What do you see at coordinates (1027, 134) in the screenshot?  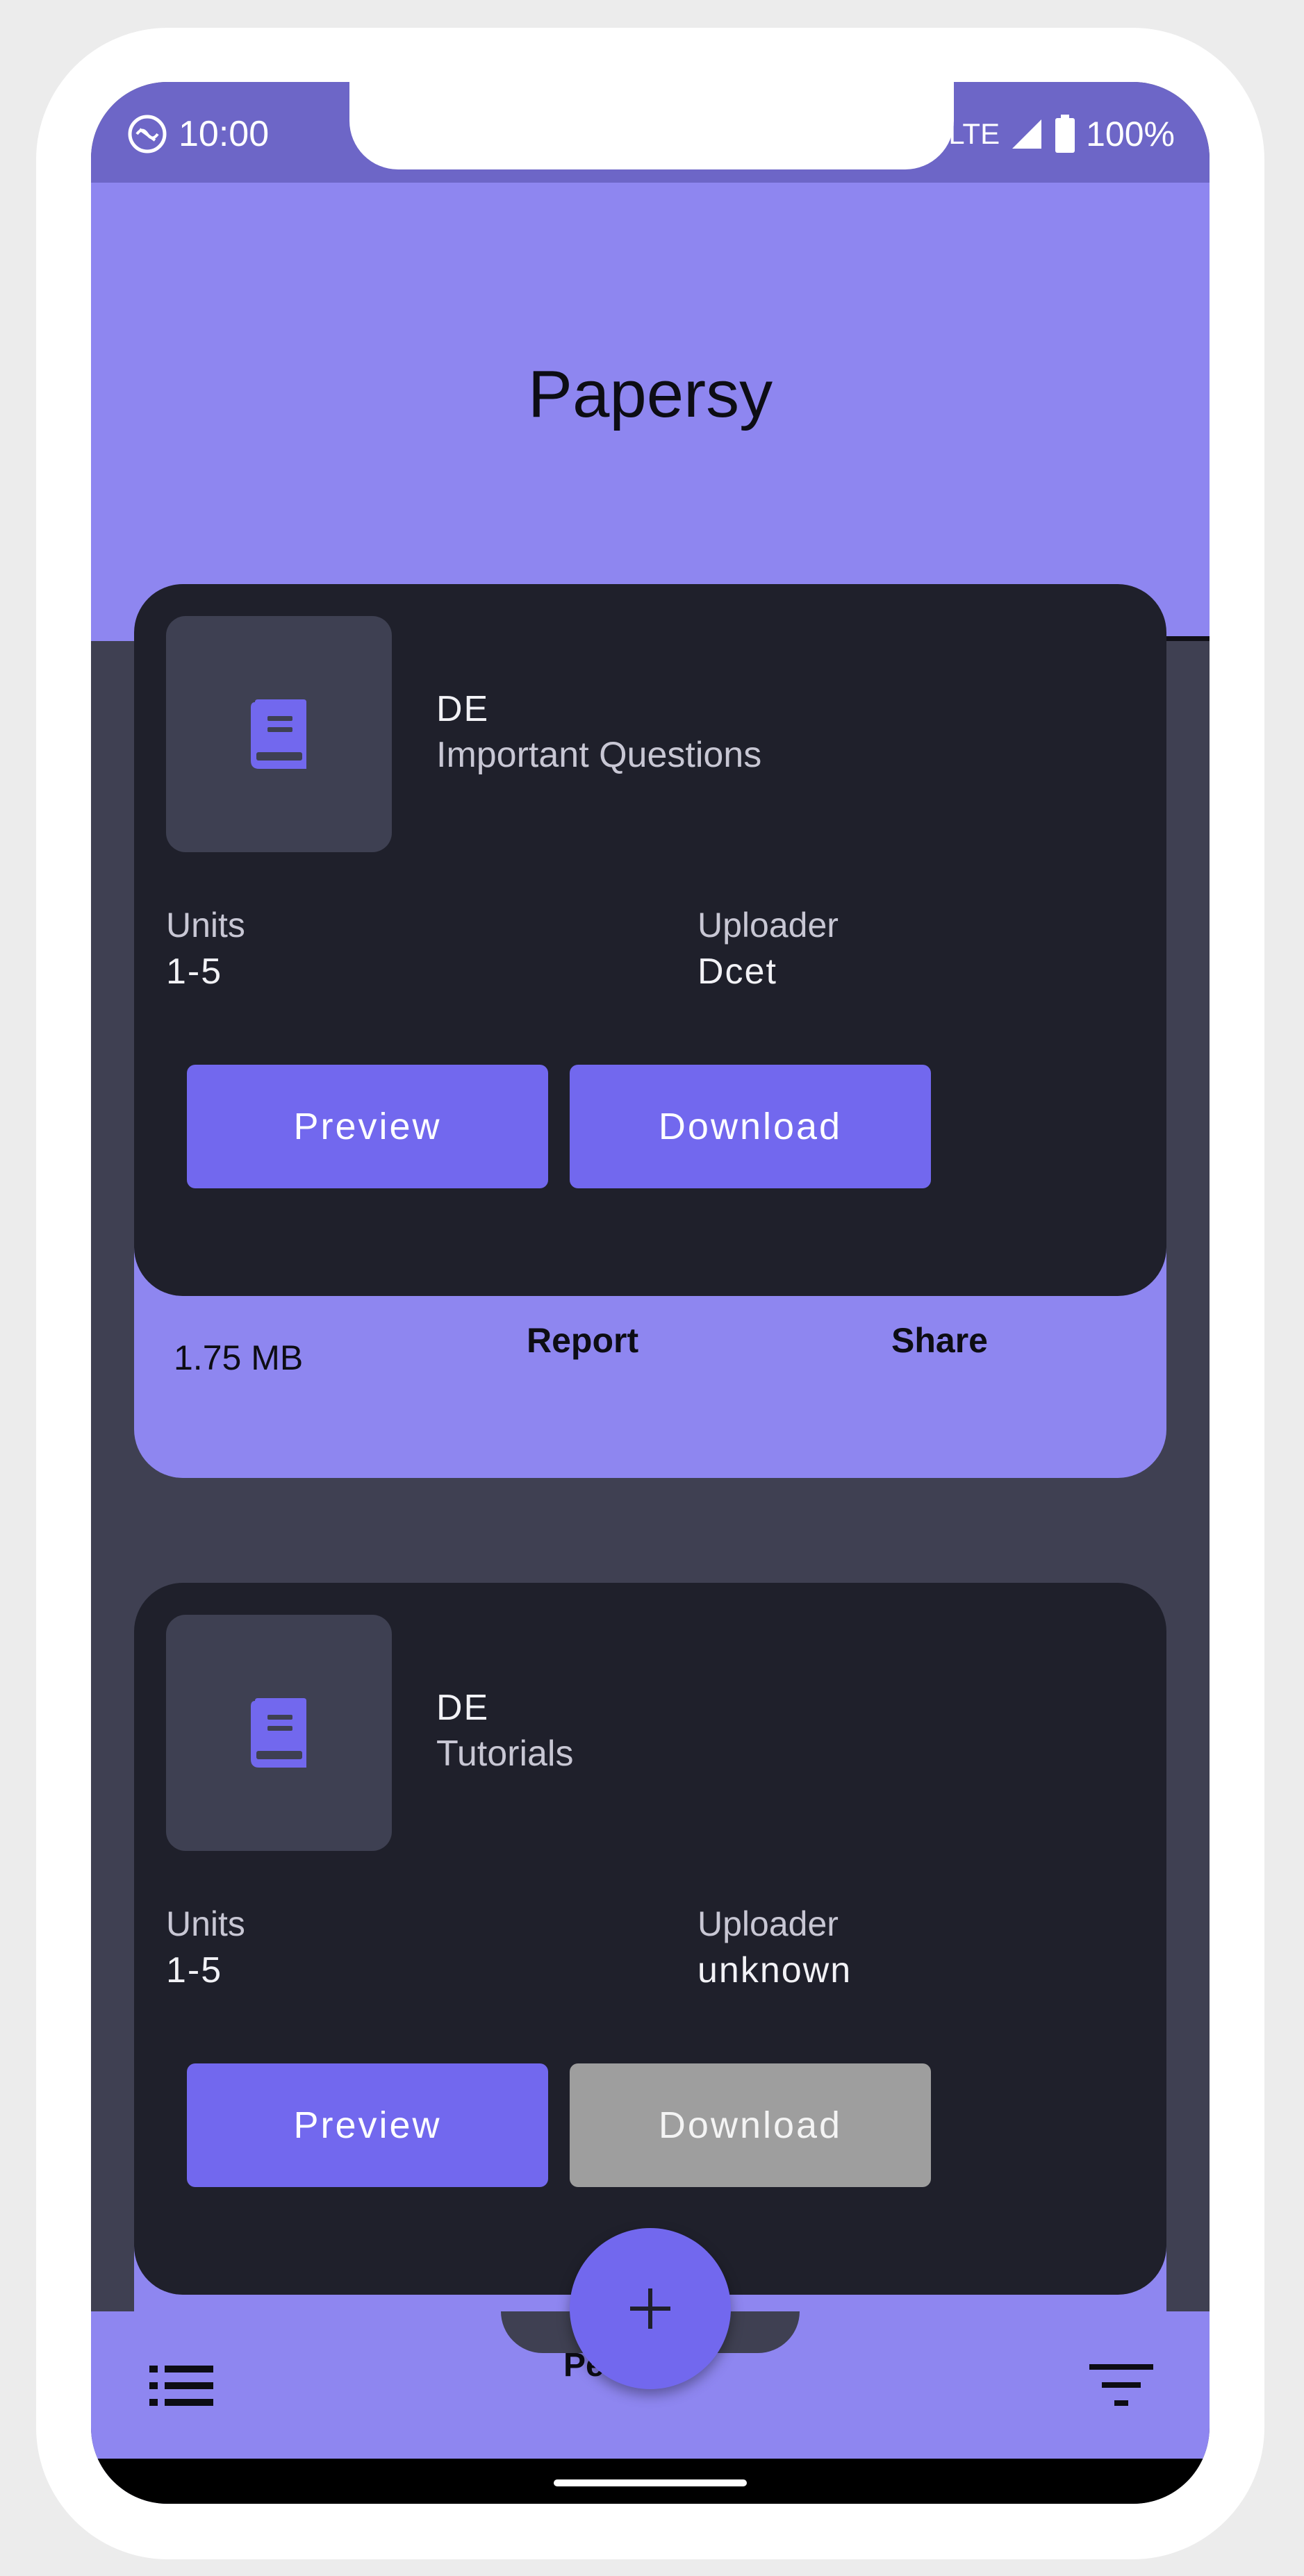 I see `signal-icon` at bounding box center [1027, 134].